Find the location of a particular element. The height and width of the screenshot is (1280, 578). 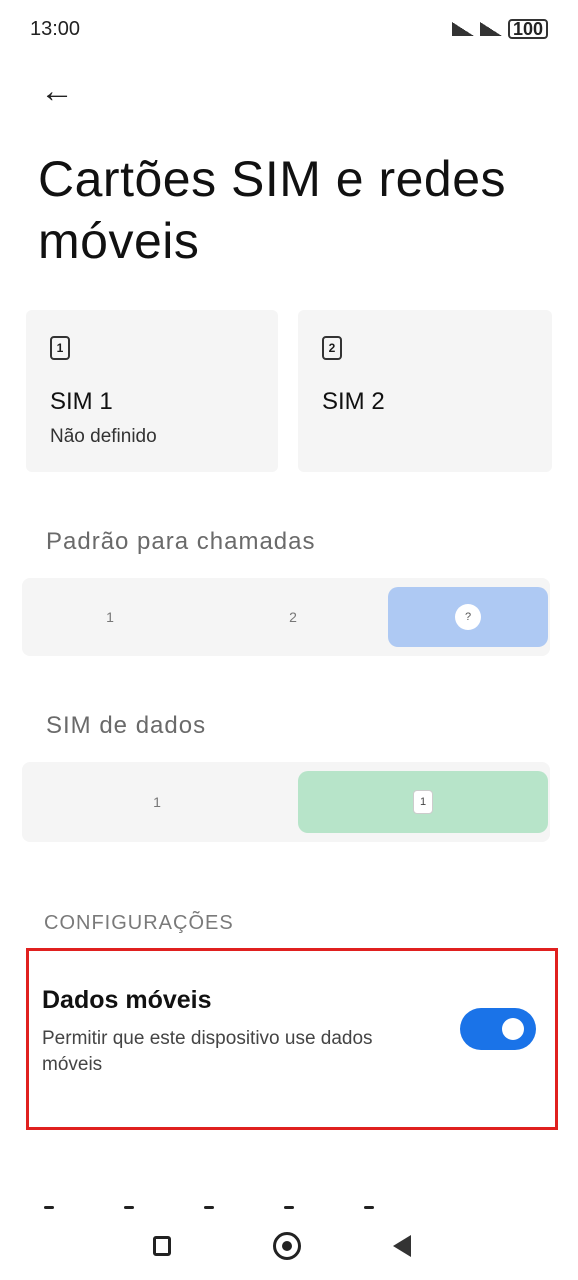

default-calls-label: Padrão para chamadas is located at coordinates (181, 541).